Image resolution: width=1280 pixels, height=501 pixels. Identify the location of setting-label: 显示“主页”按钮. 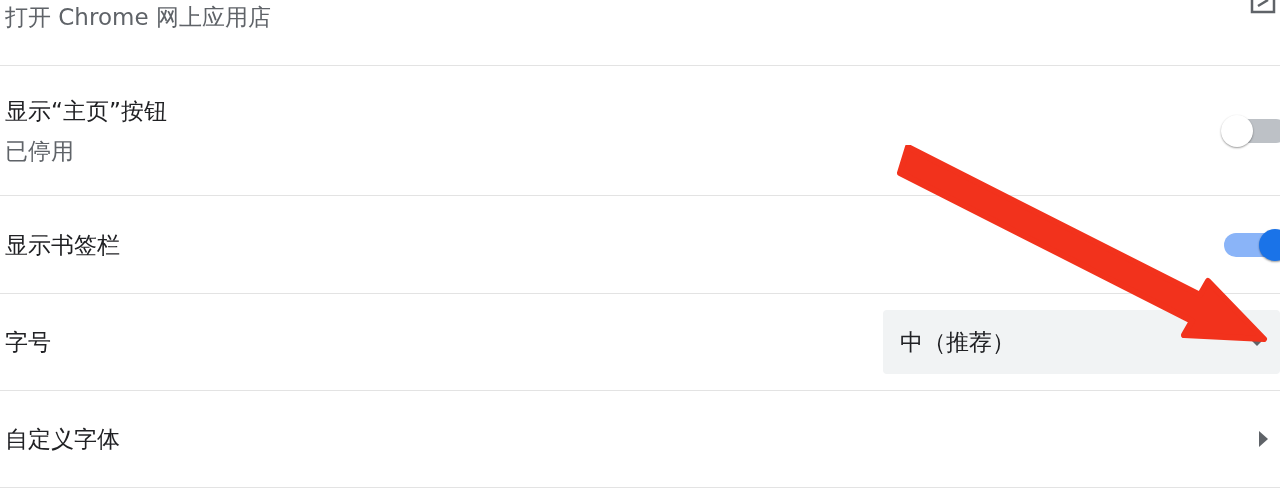
(86, 111).